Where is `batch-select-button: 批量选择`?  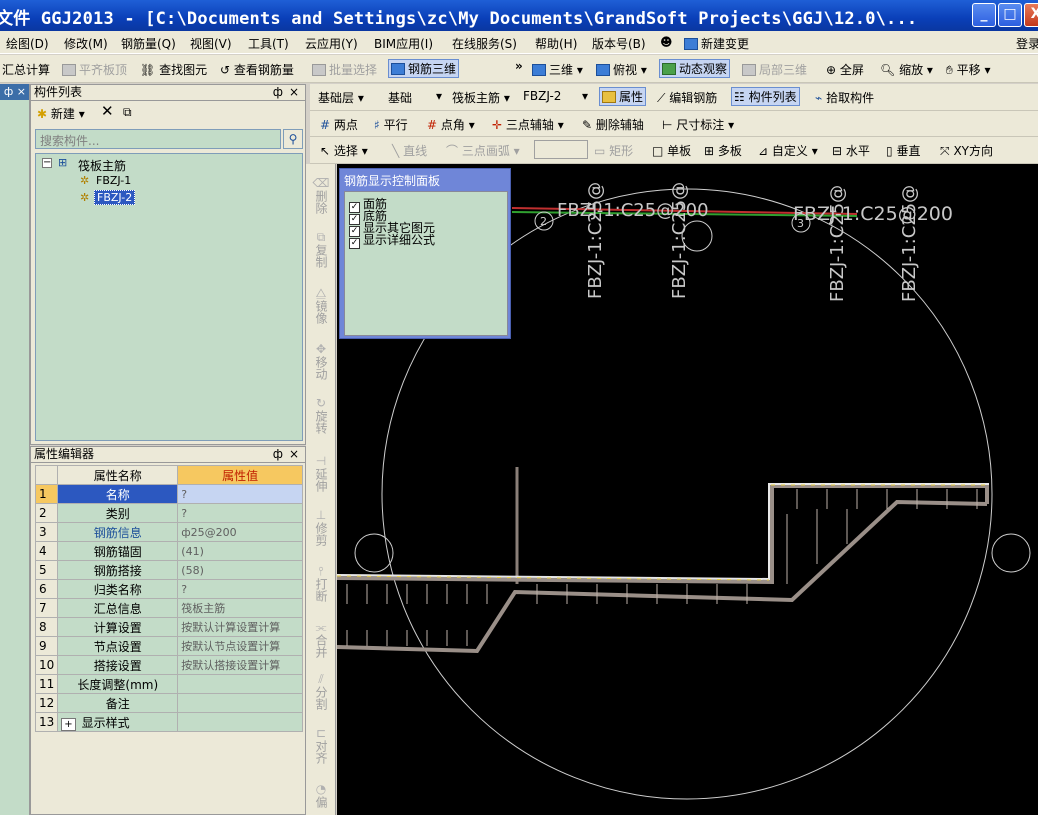 batch-select-button: 批量选择 is located at coordinates (344, 69).